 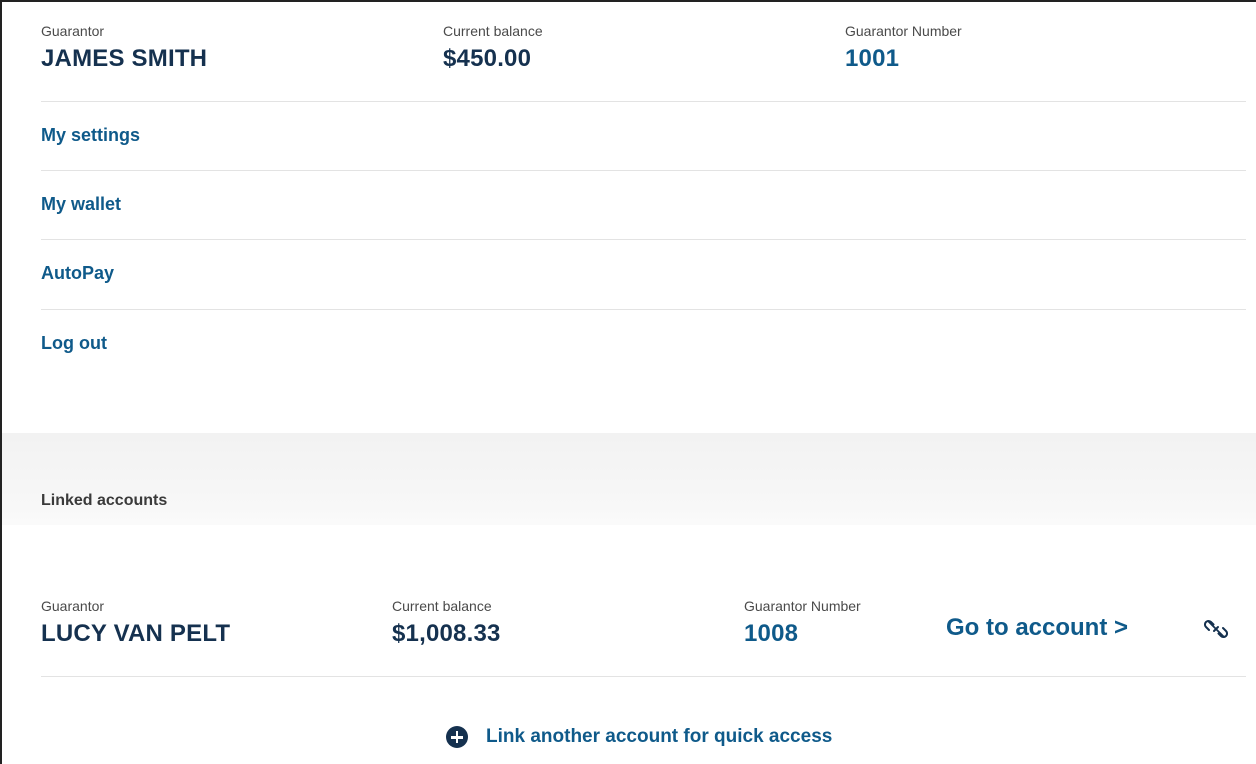 I want to click on linked-guarantor-number: 1008, so click(x=771, y=633).